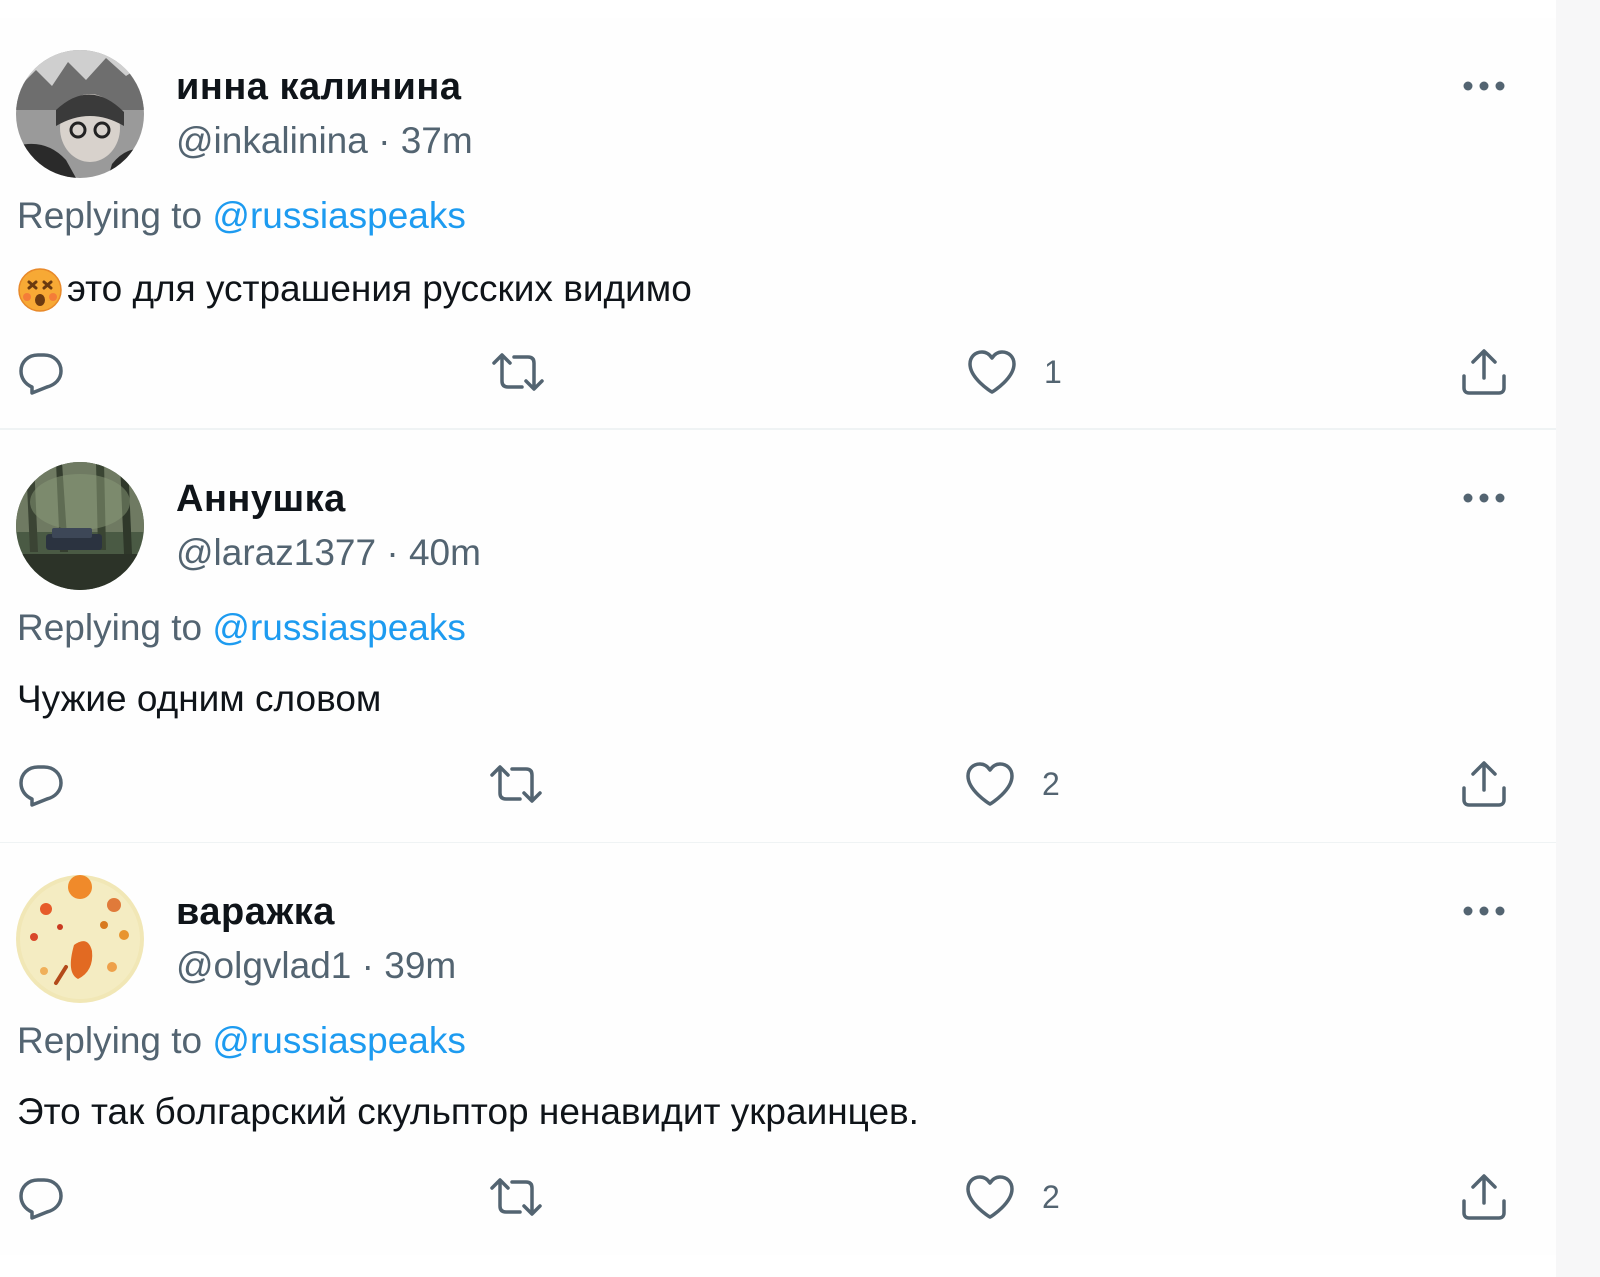  I want to click on display-name: варажка, so click(255, 912).